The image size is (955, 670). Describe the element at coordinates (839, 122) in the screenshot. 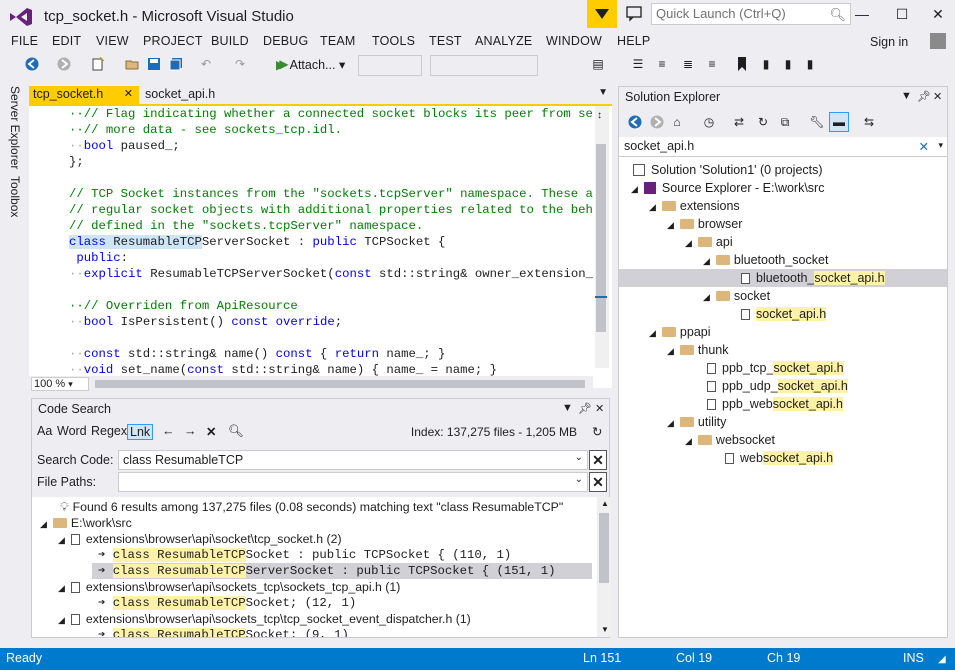

I see `preview-toggle-icon: ▬` at that location.